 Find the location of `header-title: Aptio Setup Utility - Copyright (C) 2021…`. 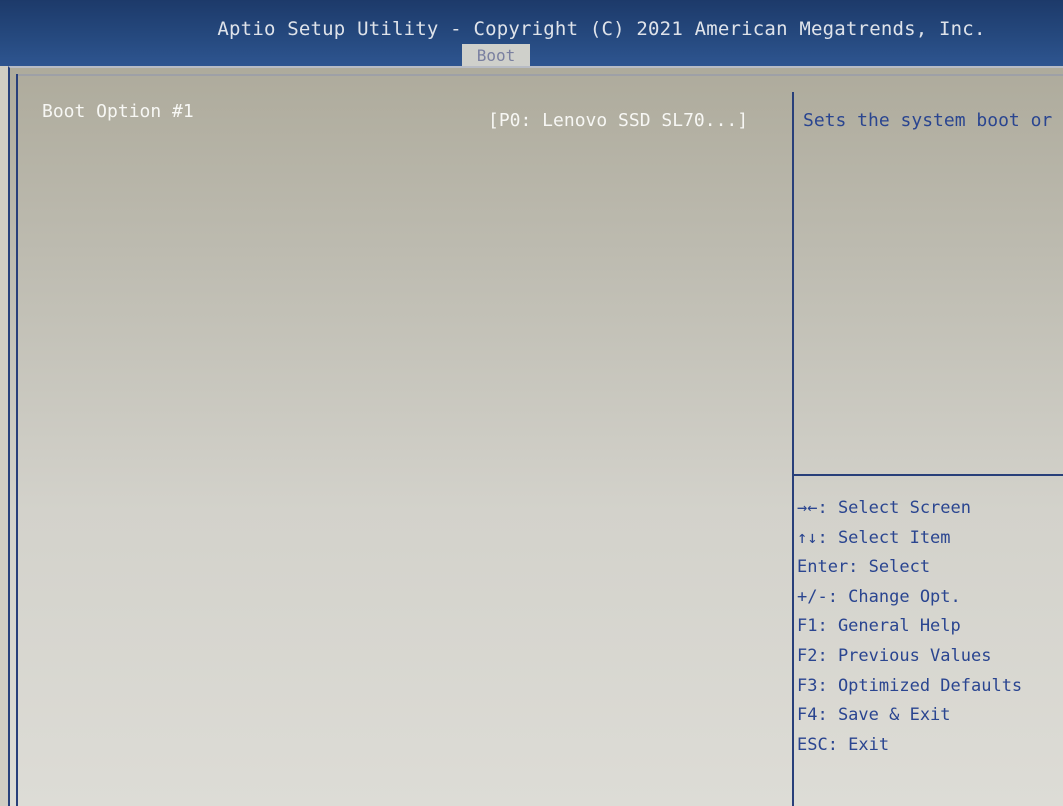

header-title: Aptio Setup Utility - Copyright (C) 2021… is located at coordinates (601, 29).